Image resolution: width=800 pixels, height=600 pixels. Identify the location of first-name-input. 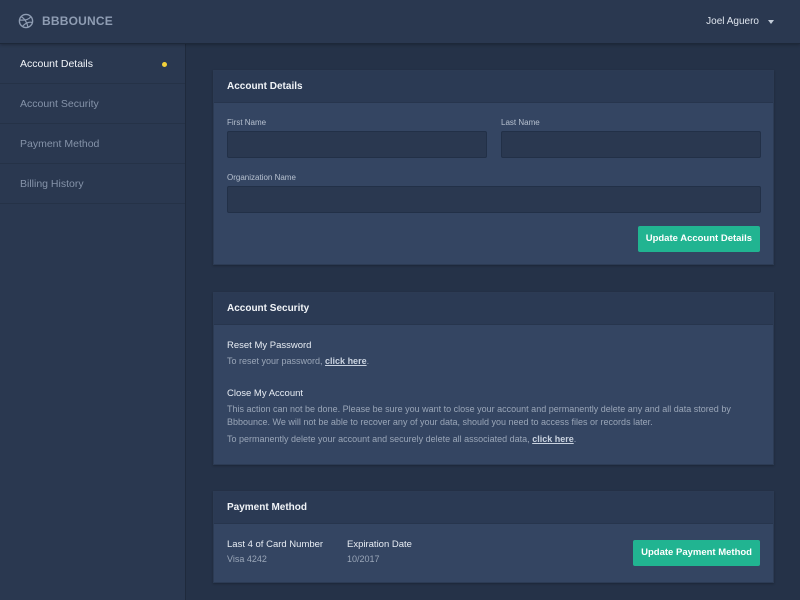
(357, 144).